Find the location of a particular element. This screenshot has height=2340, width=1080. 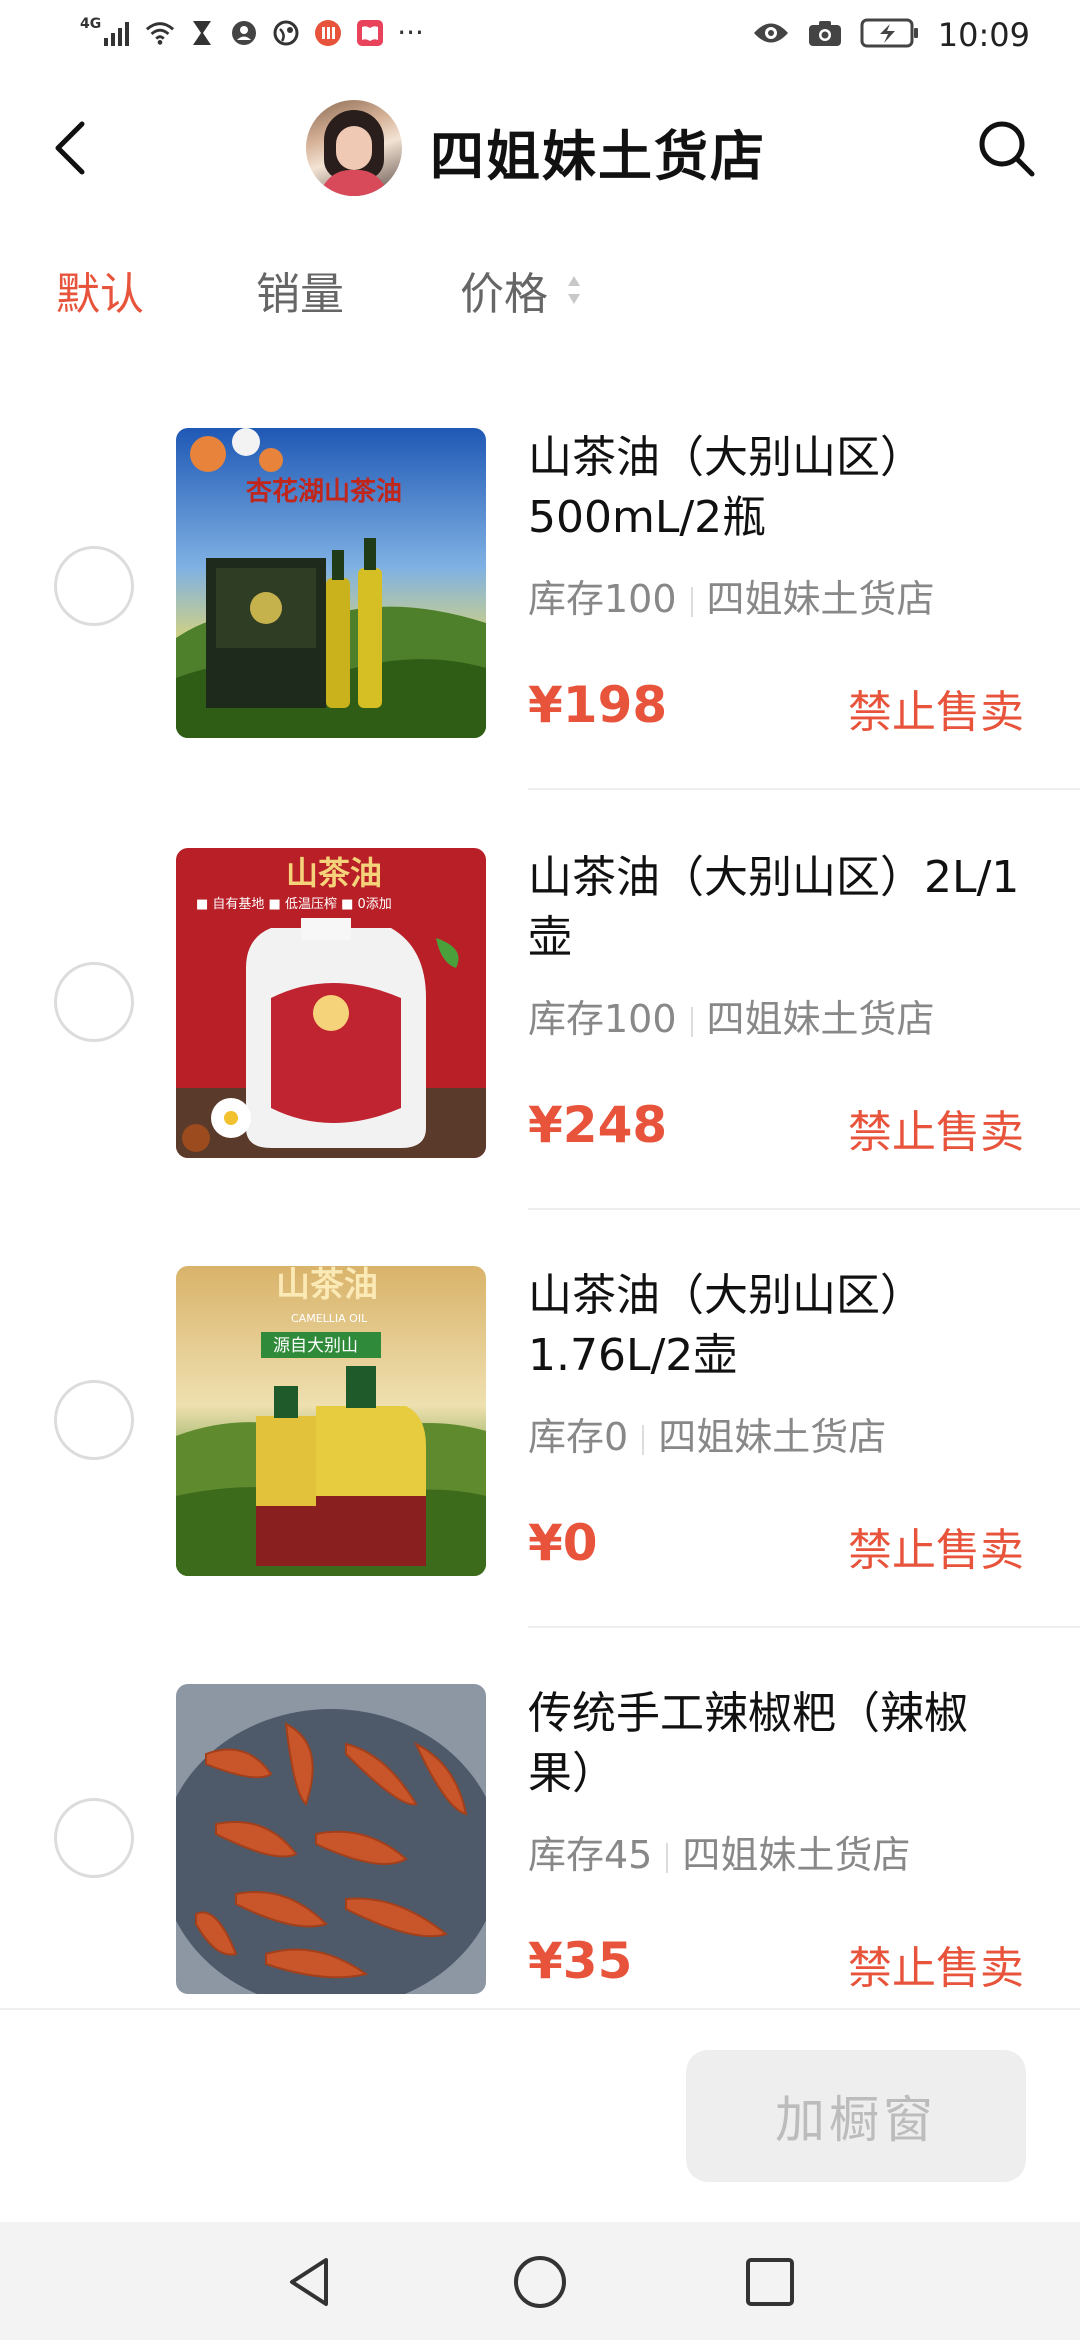

product-meta: 库存45 四姐妹土货店 is located at coordinates (719, 1851).